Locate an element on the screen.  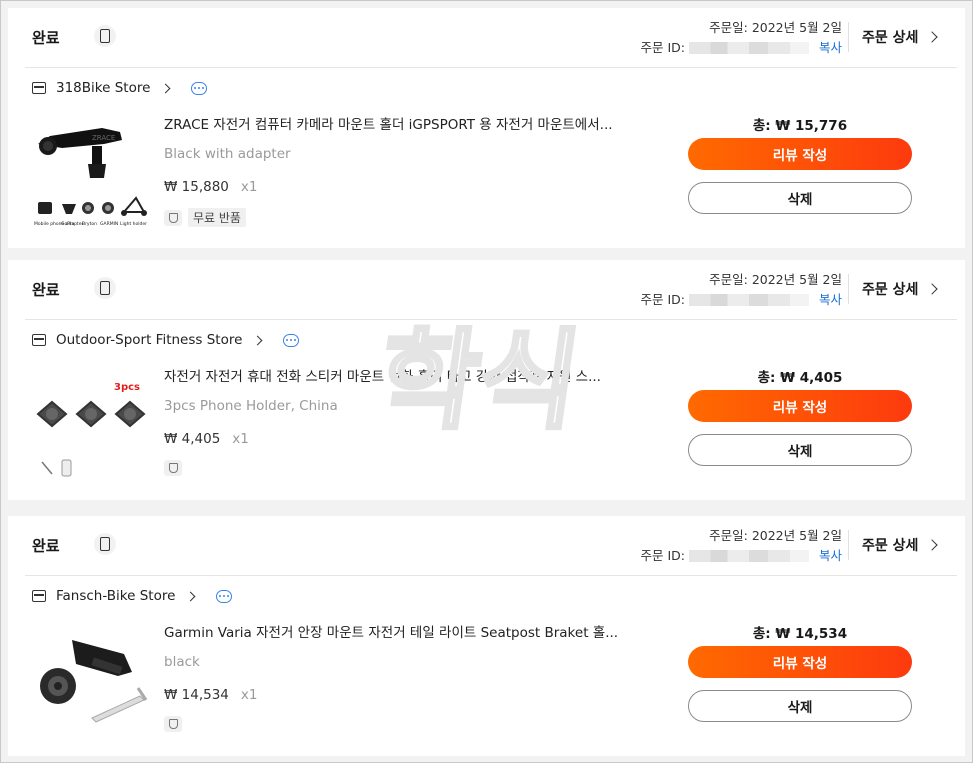
watermark-text: 학식 is located at coordinates (482, 378).